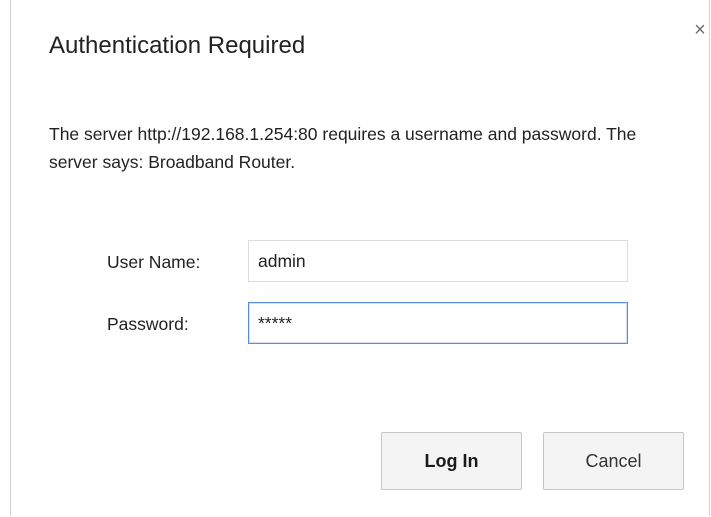 The height and width of the screenshot is (517, 711). I want to click on password-label: Password:, so click(148, 324).